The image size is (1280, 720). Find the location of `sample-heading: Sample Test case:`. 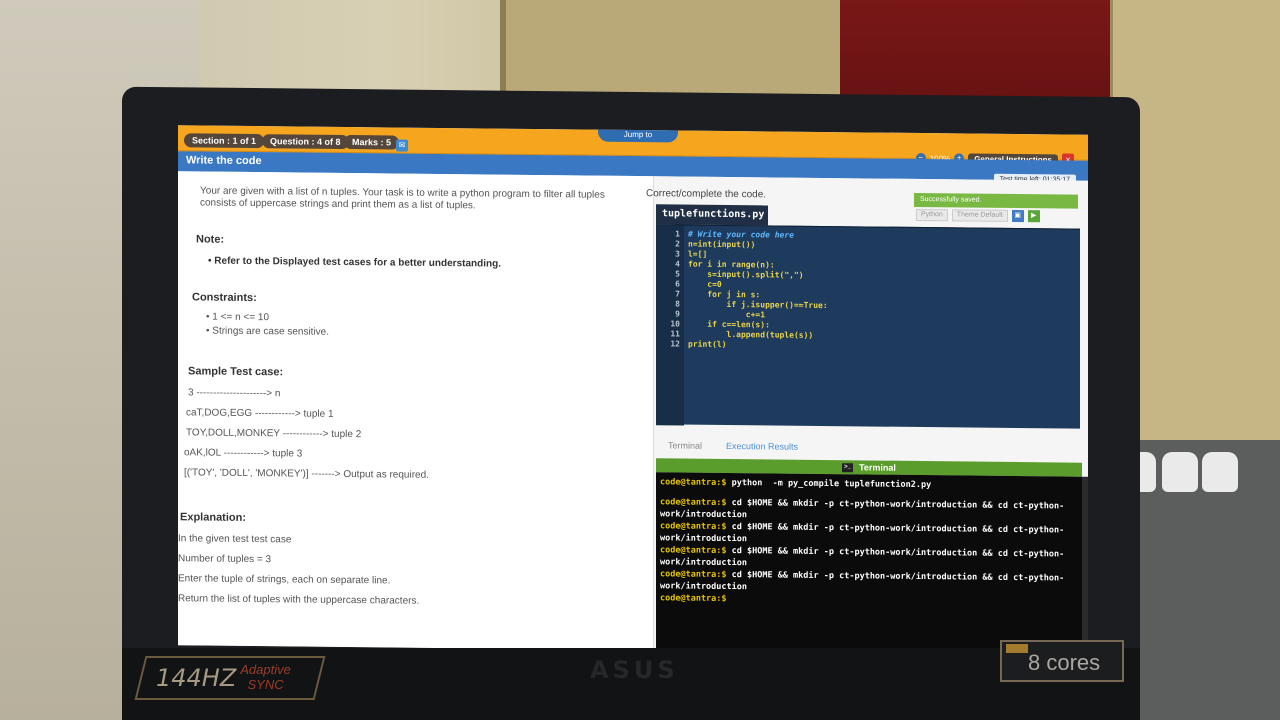

sample-heading: Sample Test case: is located at coordinates (236, 372).